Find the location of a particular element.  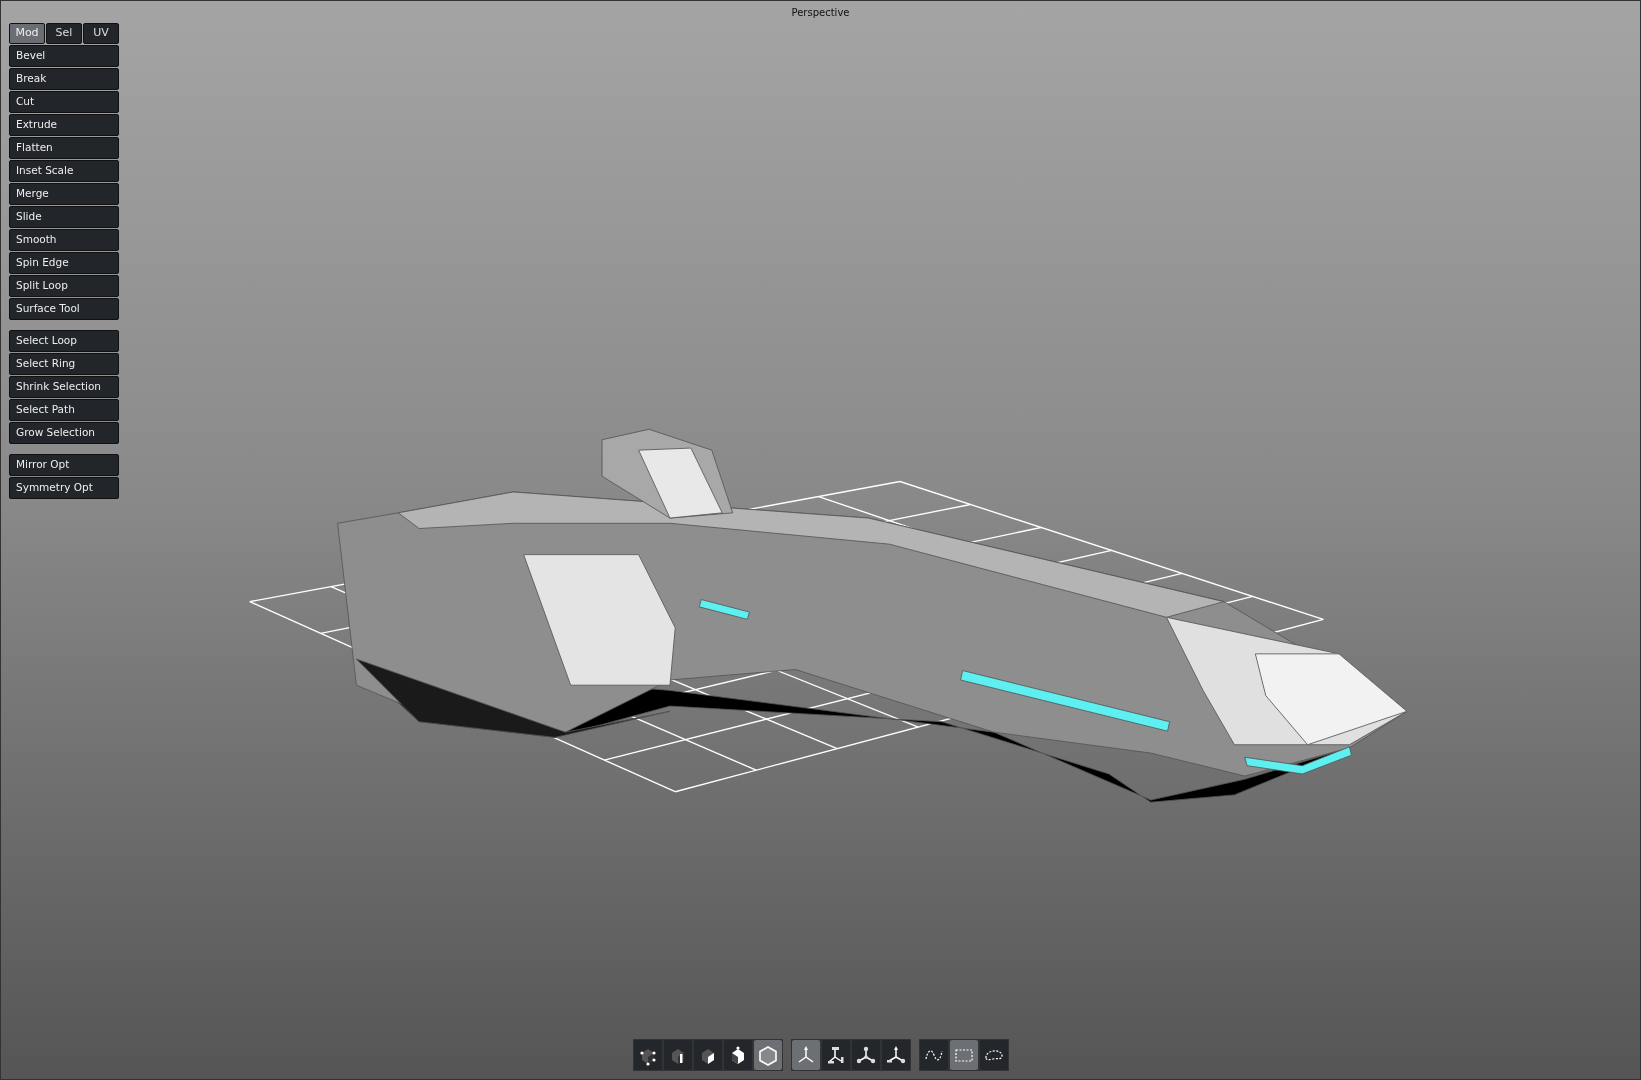

hexagon-icon is located at coordinates (767, 1055).